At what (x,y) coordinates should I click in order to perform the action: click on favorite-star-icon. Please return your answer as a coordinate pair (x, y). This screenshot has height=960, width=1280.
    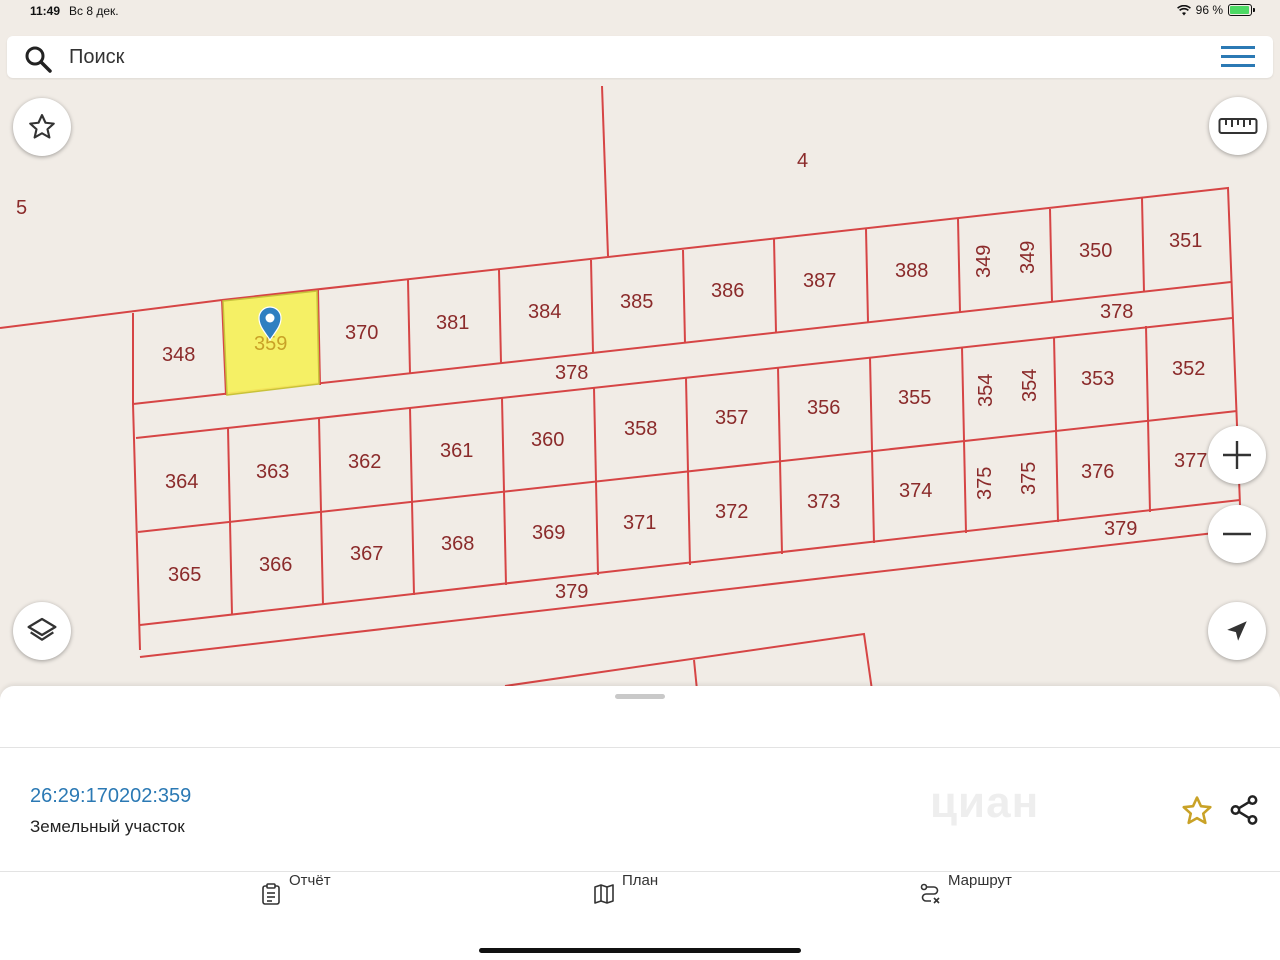
    Looking at the image, I should click on (1197, 811).